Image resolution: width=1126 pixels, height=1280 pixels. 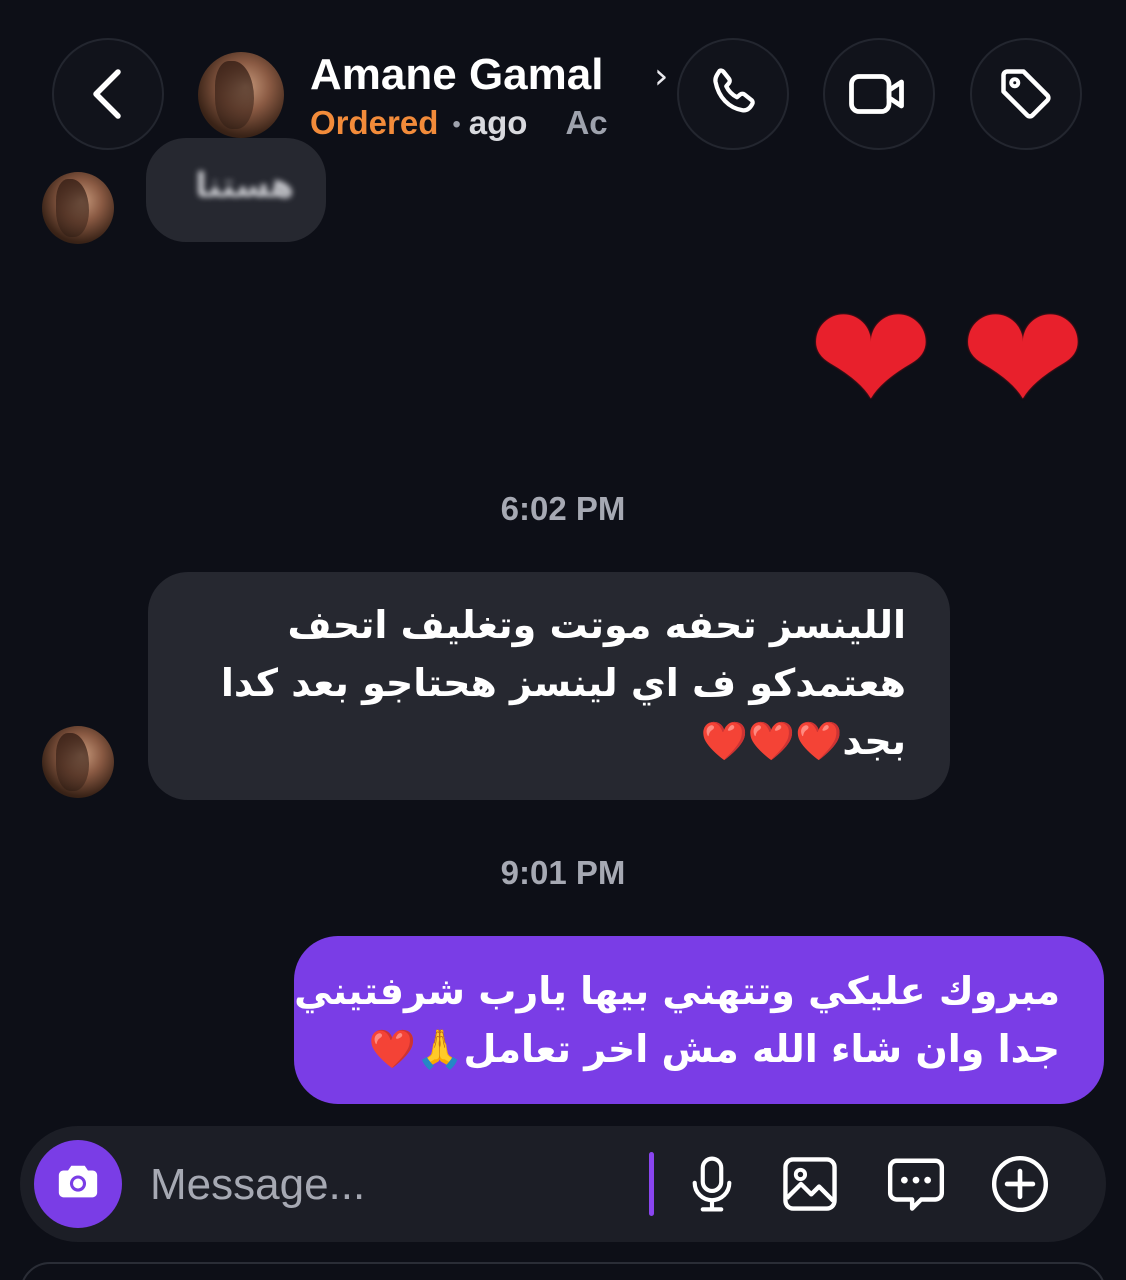 I want to click on image-icon, so click(x=810, y=1186).